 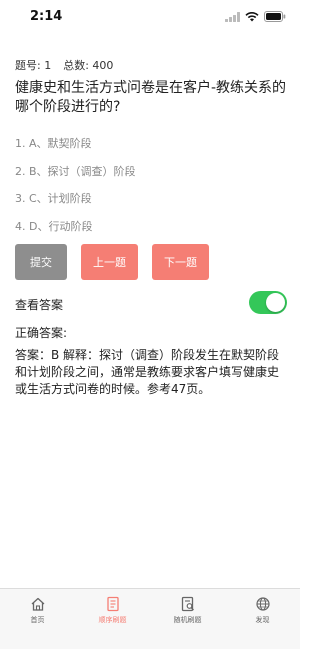 I want to click on question-text: 健康史和生活方式问卷是在客户-教练关系的哪个阶段进行的?, so click(x=151, y=97).